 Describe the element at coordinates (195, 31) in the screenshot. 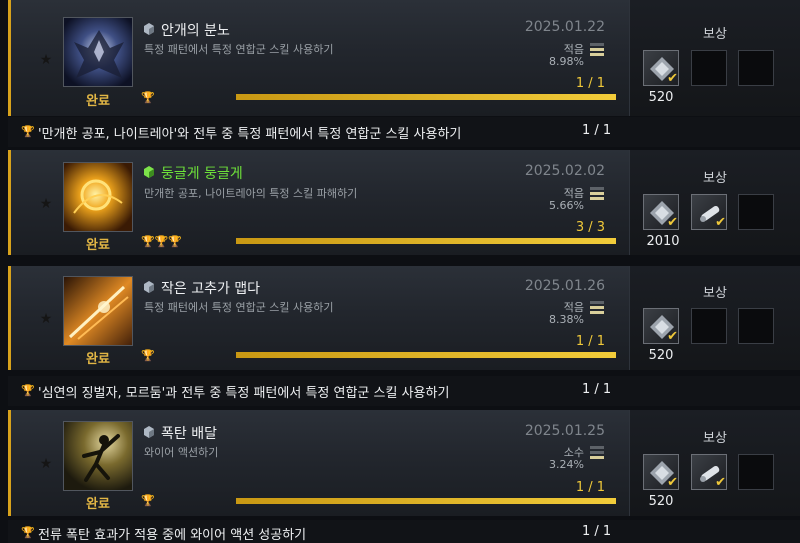

I see `achievement-title: 안개의 분노` at that location.